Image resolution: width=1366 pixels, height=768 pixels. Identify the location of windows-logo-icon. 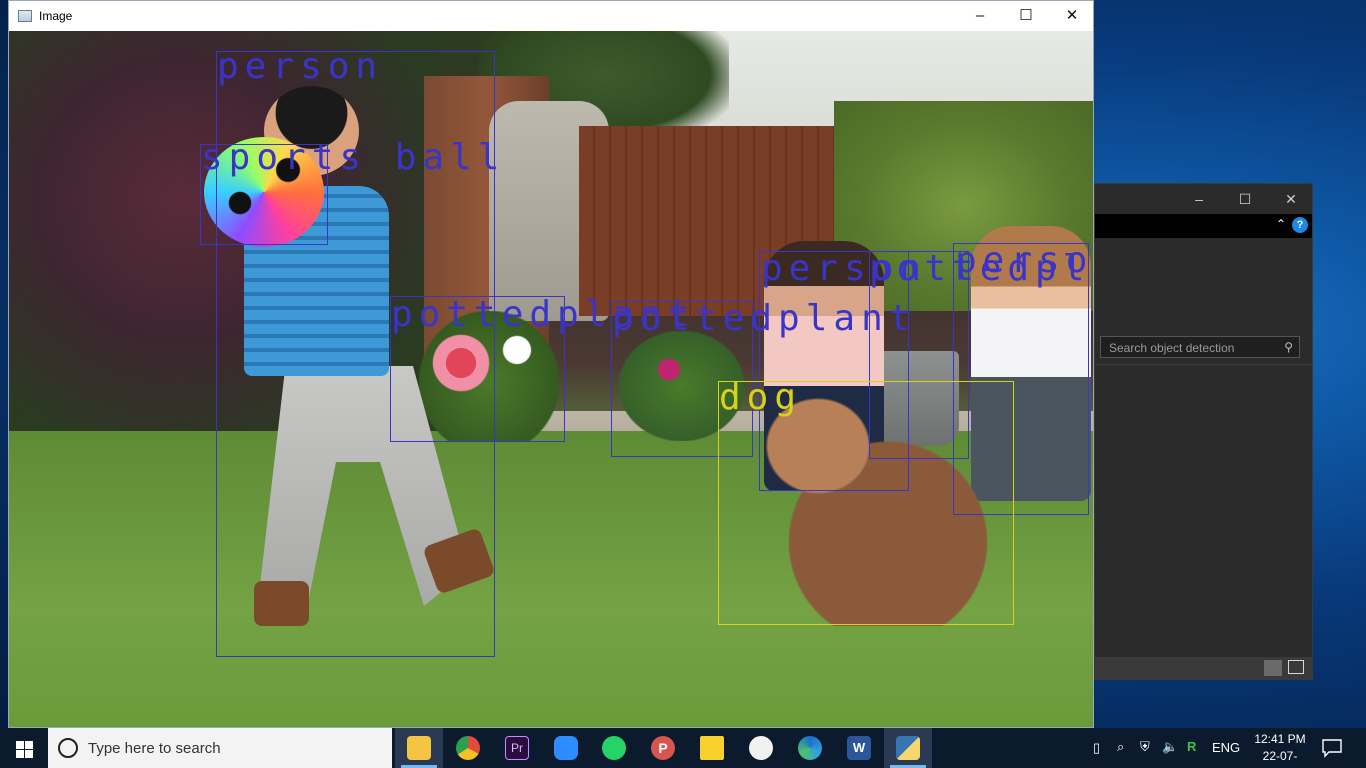
(20, 745).